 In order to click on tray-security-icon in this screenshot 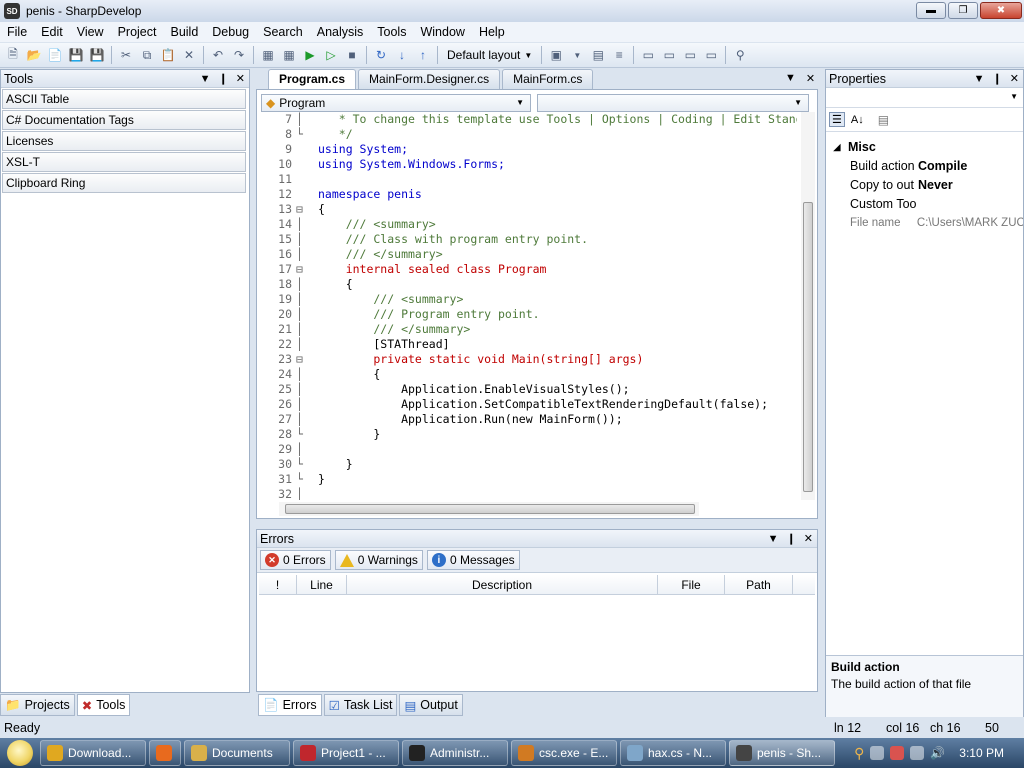, I will do `click(897, 753)`.